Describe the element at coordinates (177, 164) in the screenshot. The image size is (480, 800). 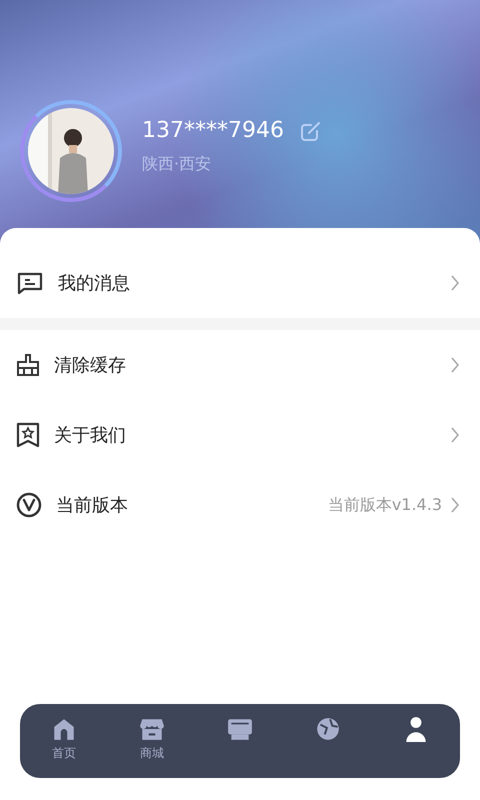
I see `location-text: 陕西·西安` at that location.